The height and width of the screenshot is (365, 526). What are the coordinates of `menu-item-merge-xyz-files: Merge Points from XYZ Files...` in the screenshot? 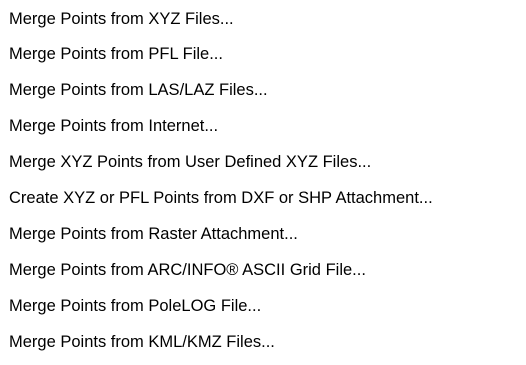 It's located at (263, 19).